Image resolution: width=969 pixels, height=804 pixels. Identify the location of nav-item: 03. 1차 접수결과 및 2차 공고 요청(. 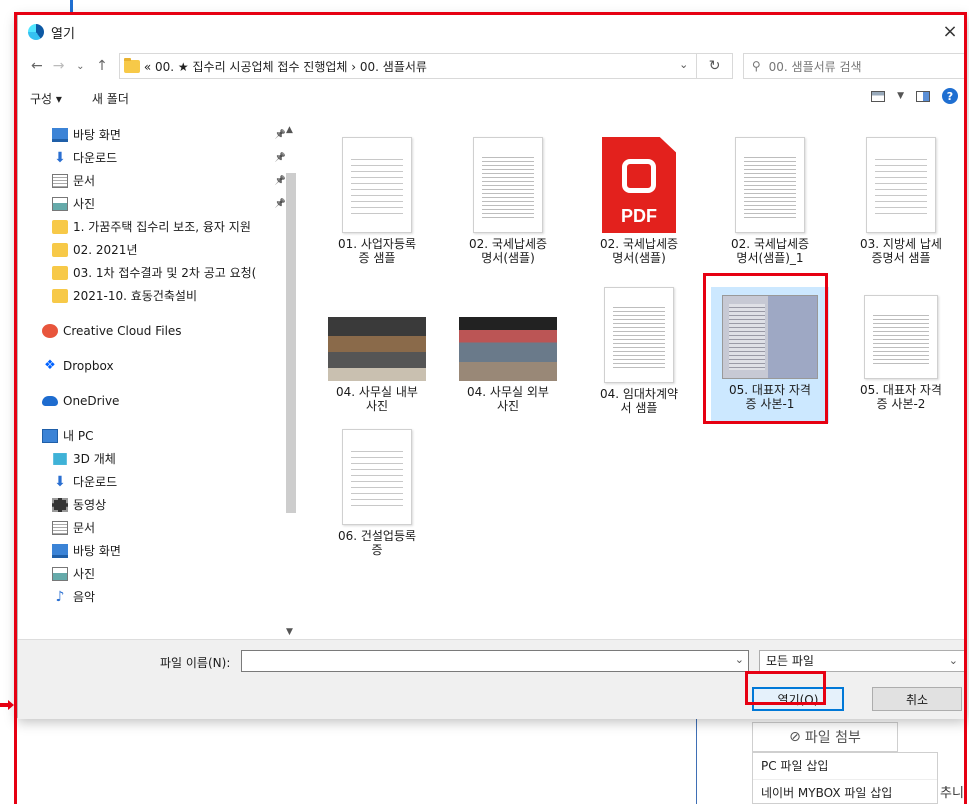
(159, 272).